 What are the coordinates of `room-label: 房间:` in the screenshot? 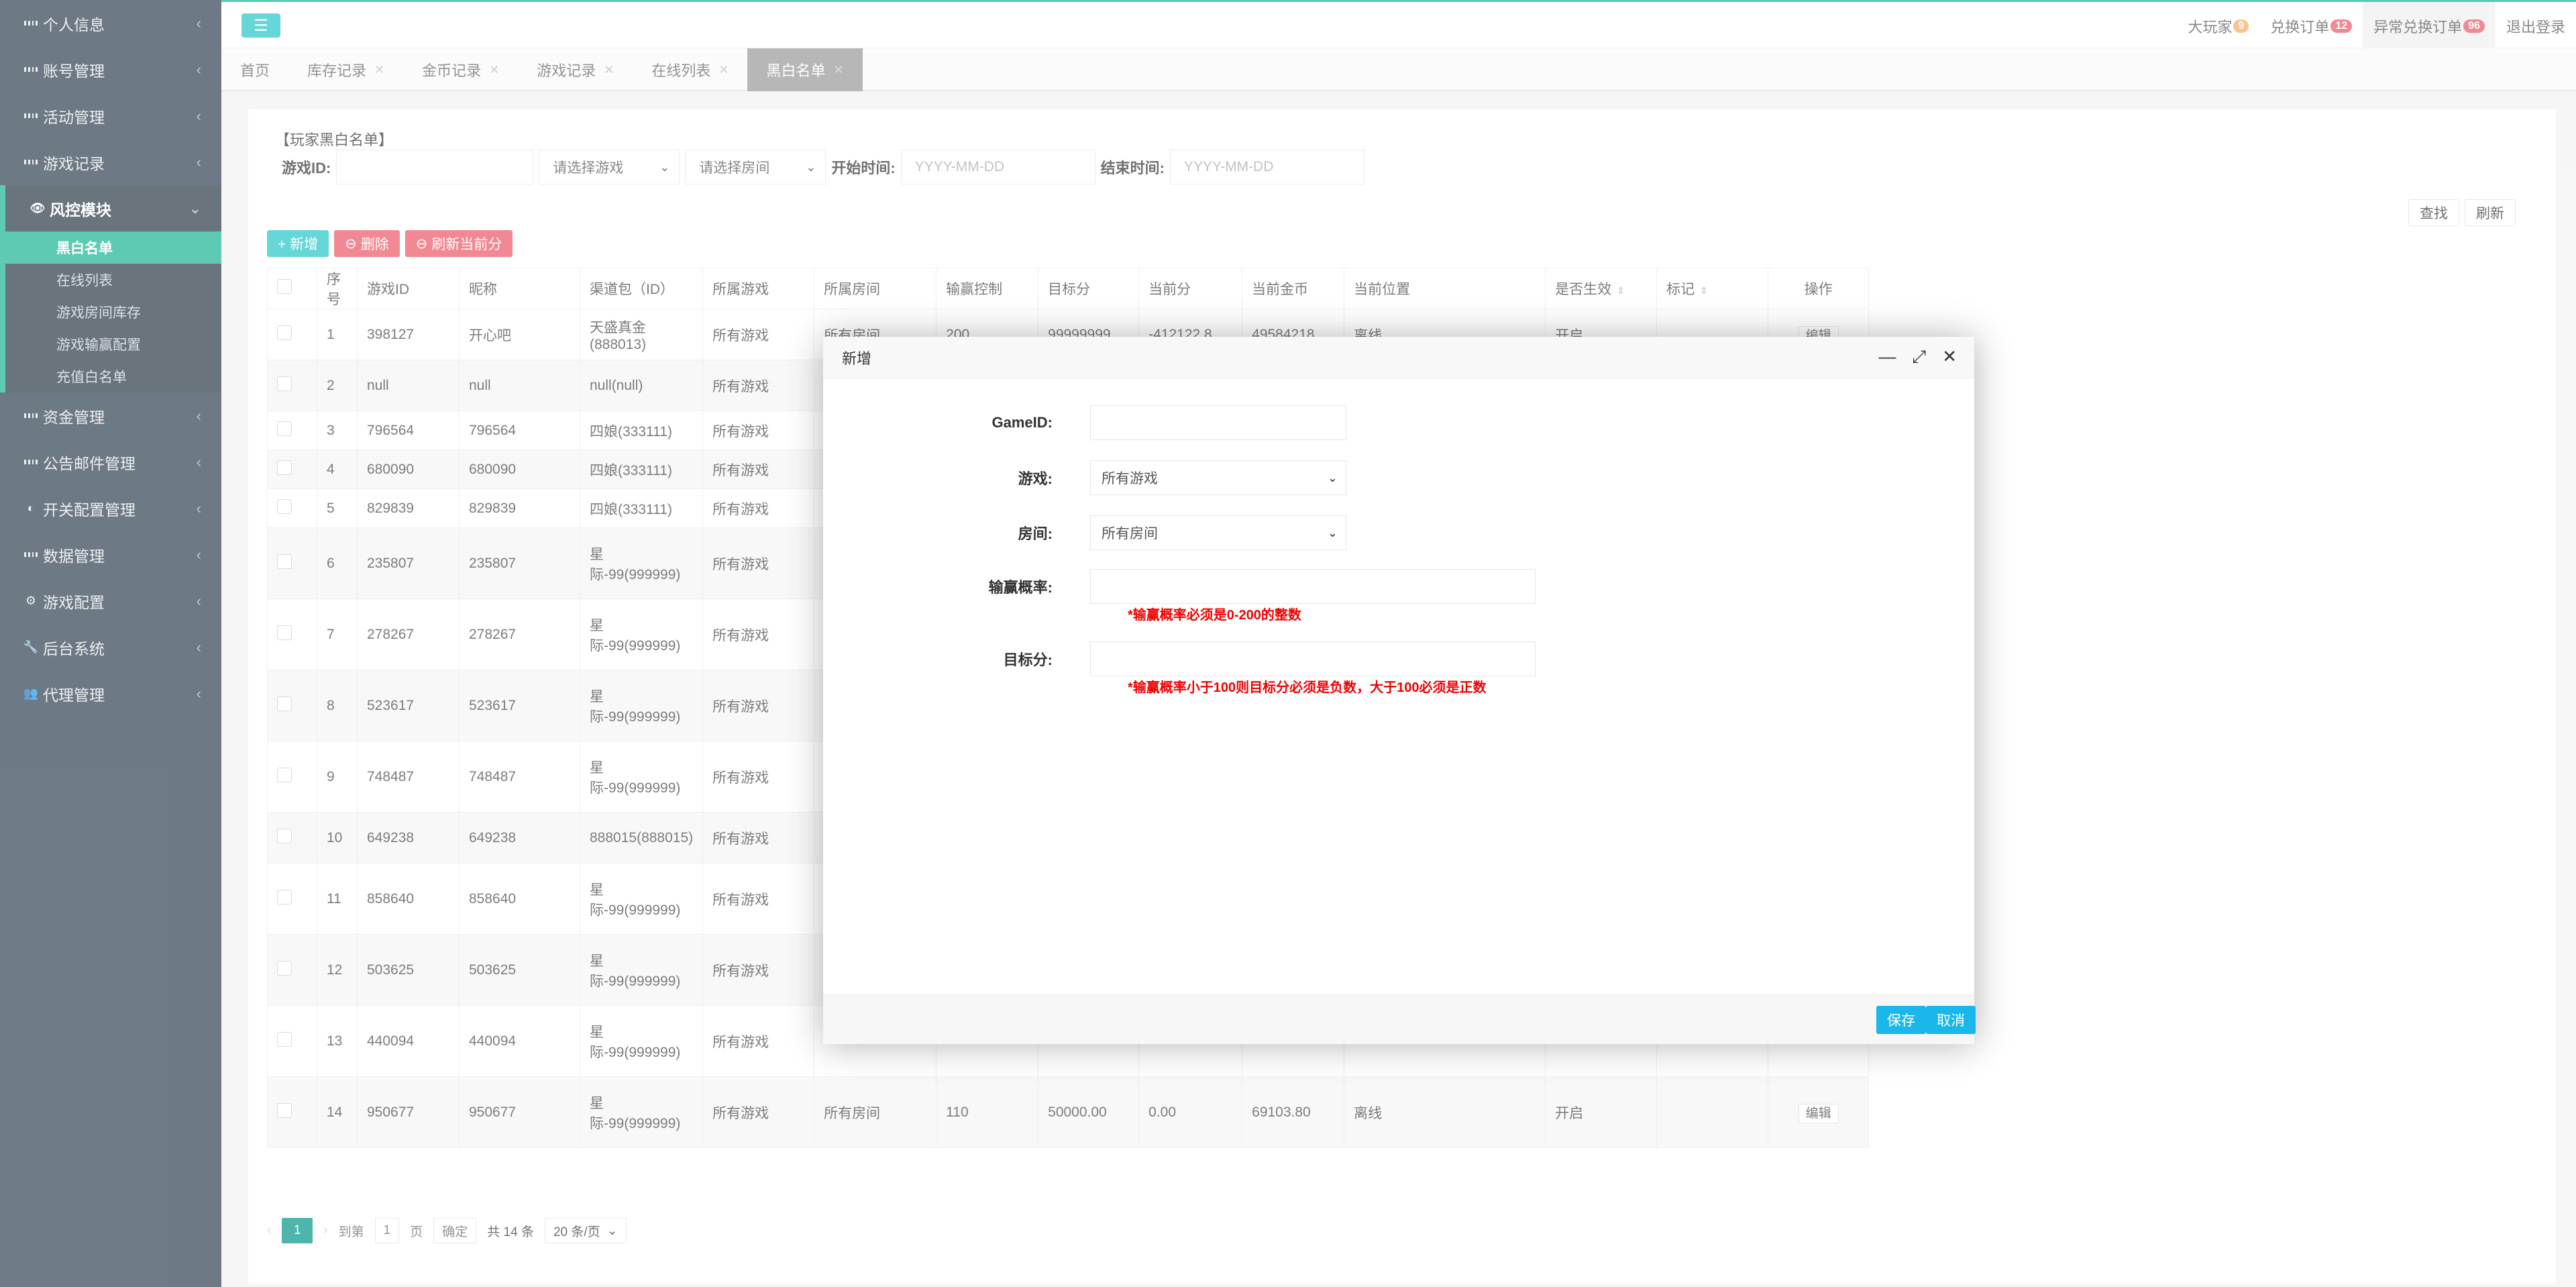 It's located at (1035, 533).